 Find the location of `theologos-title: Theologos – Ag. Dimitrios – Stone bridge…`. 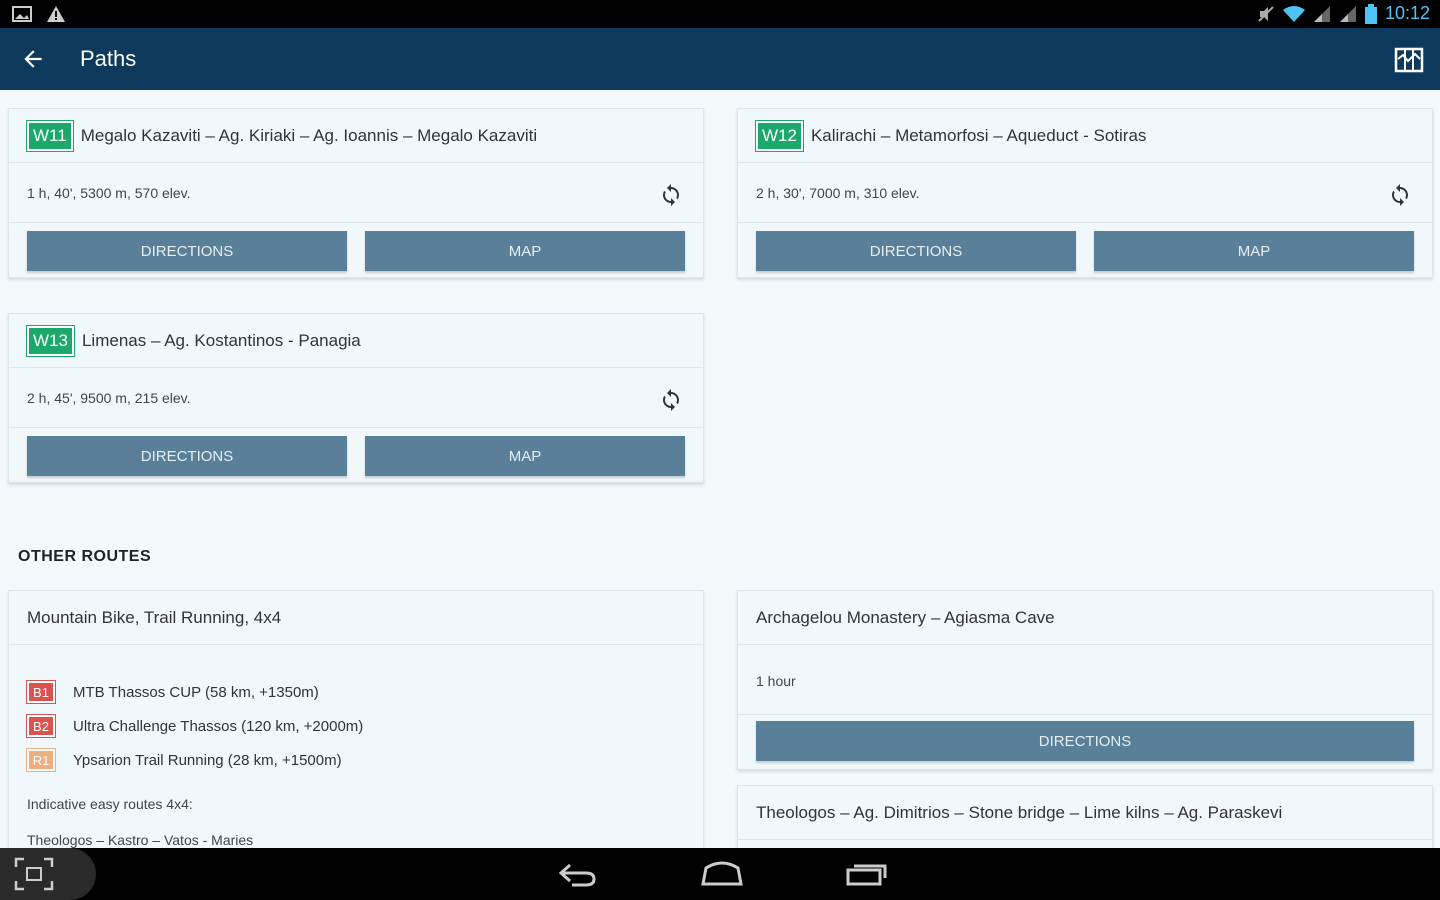

theologos-title: Theologos – Ag. Dimitrios – Stone bridge… is located at coordinates (1019, 812).